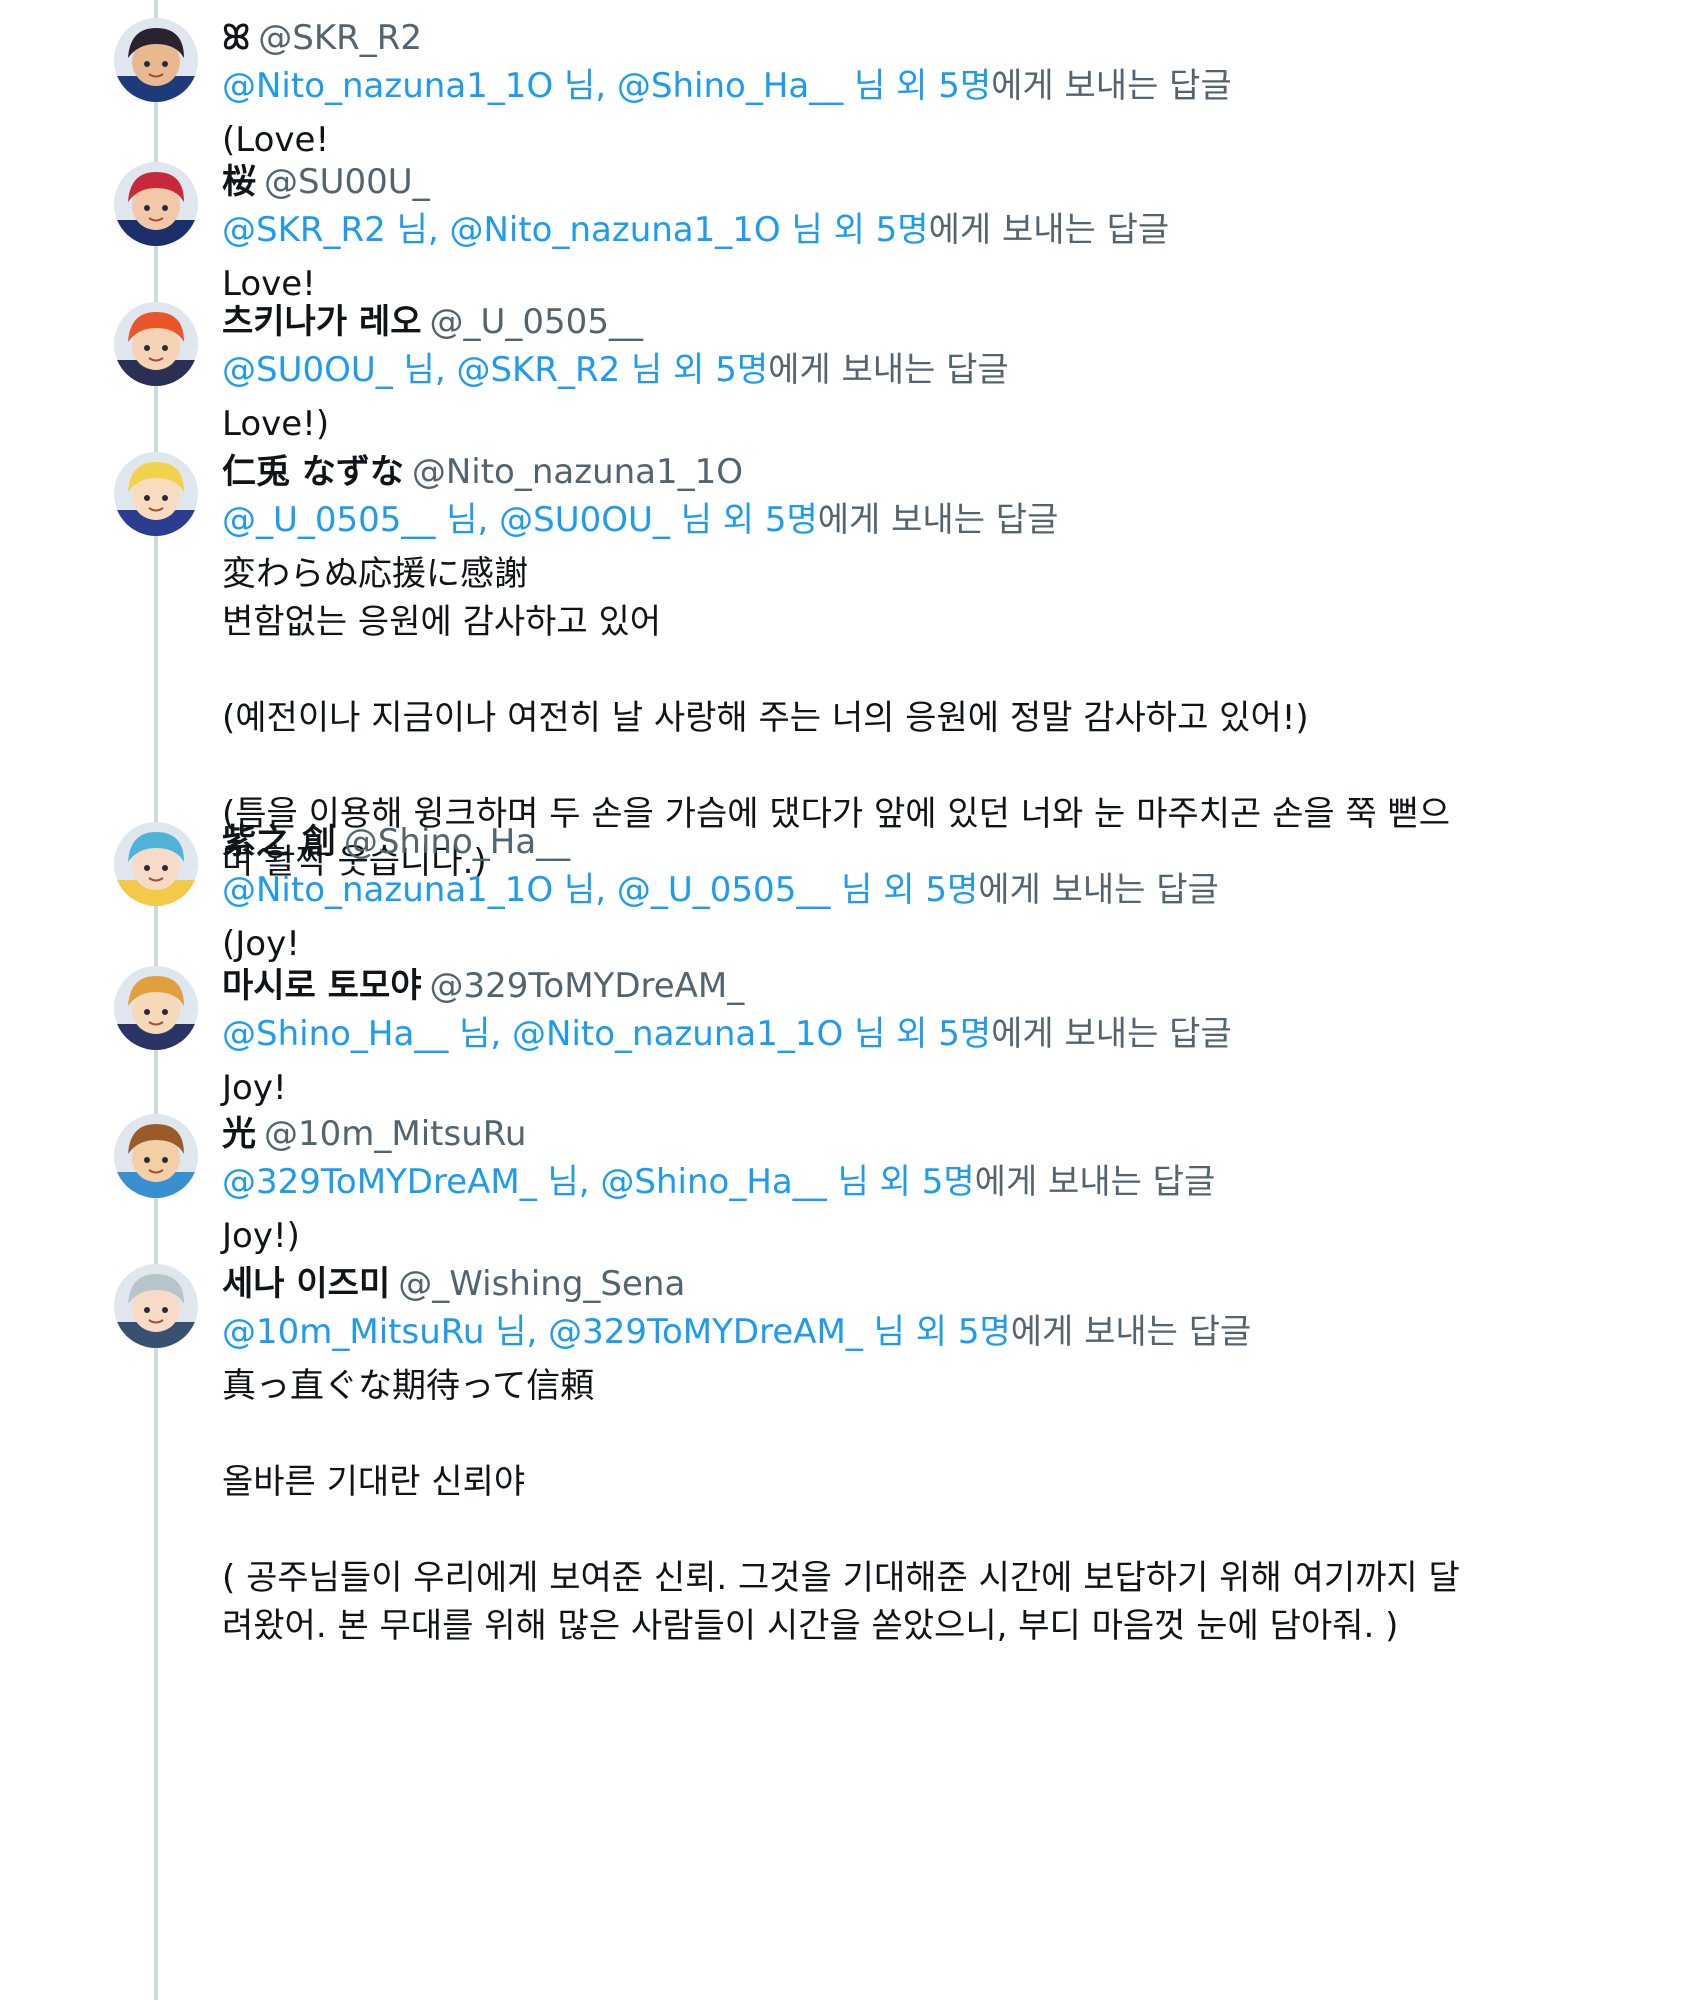 The height and width of the screenshot is (2000, 1700). What do you see at coordinates (276, 424) in the screenshot?
I see `tweet-text: Love!)` at bounding box center [276, 424].